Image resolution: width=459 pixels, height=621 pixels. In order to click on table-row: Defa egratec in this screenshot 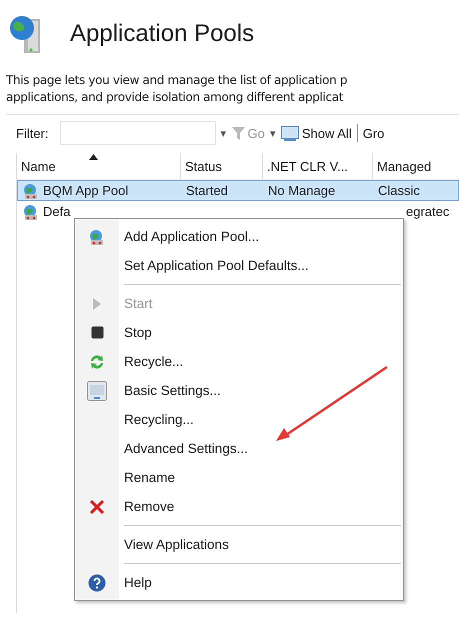, I will do `click(238, 211)`.